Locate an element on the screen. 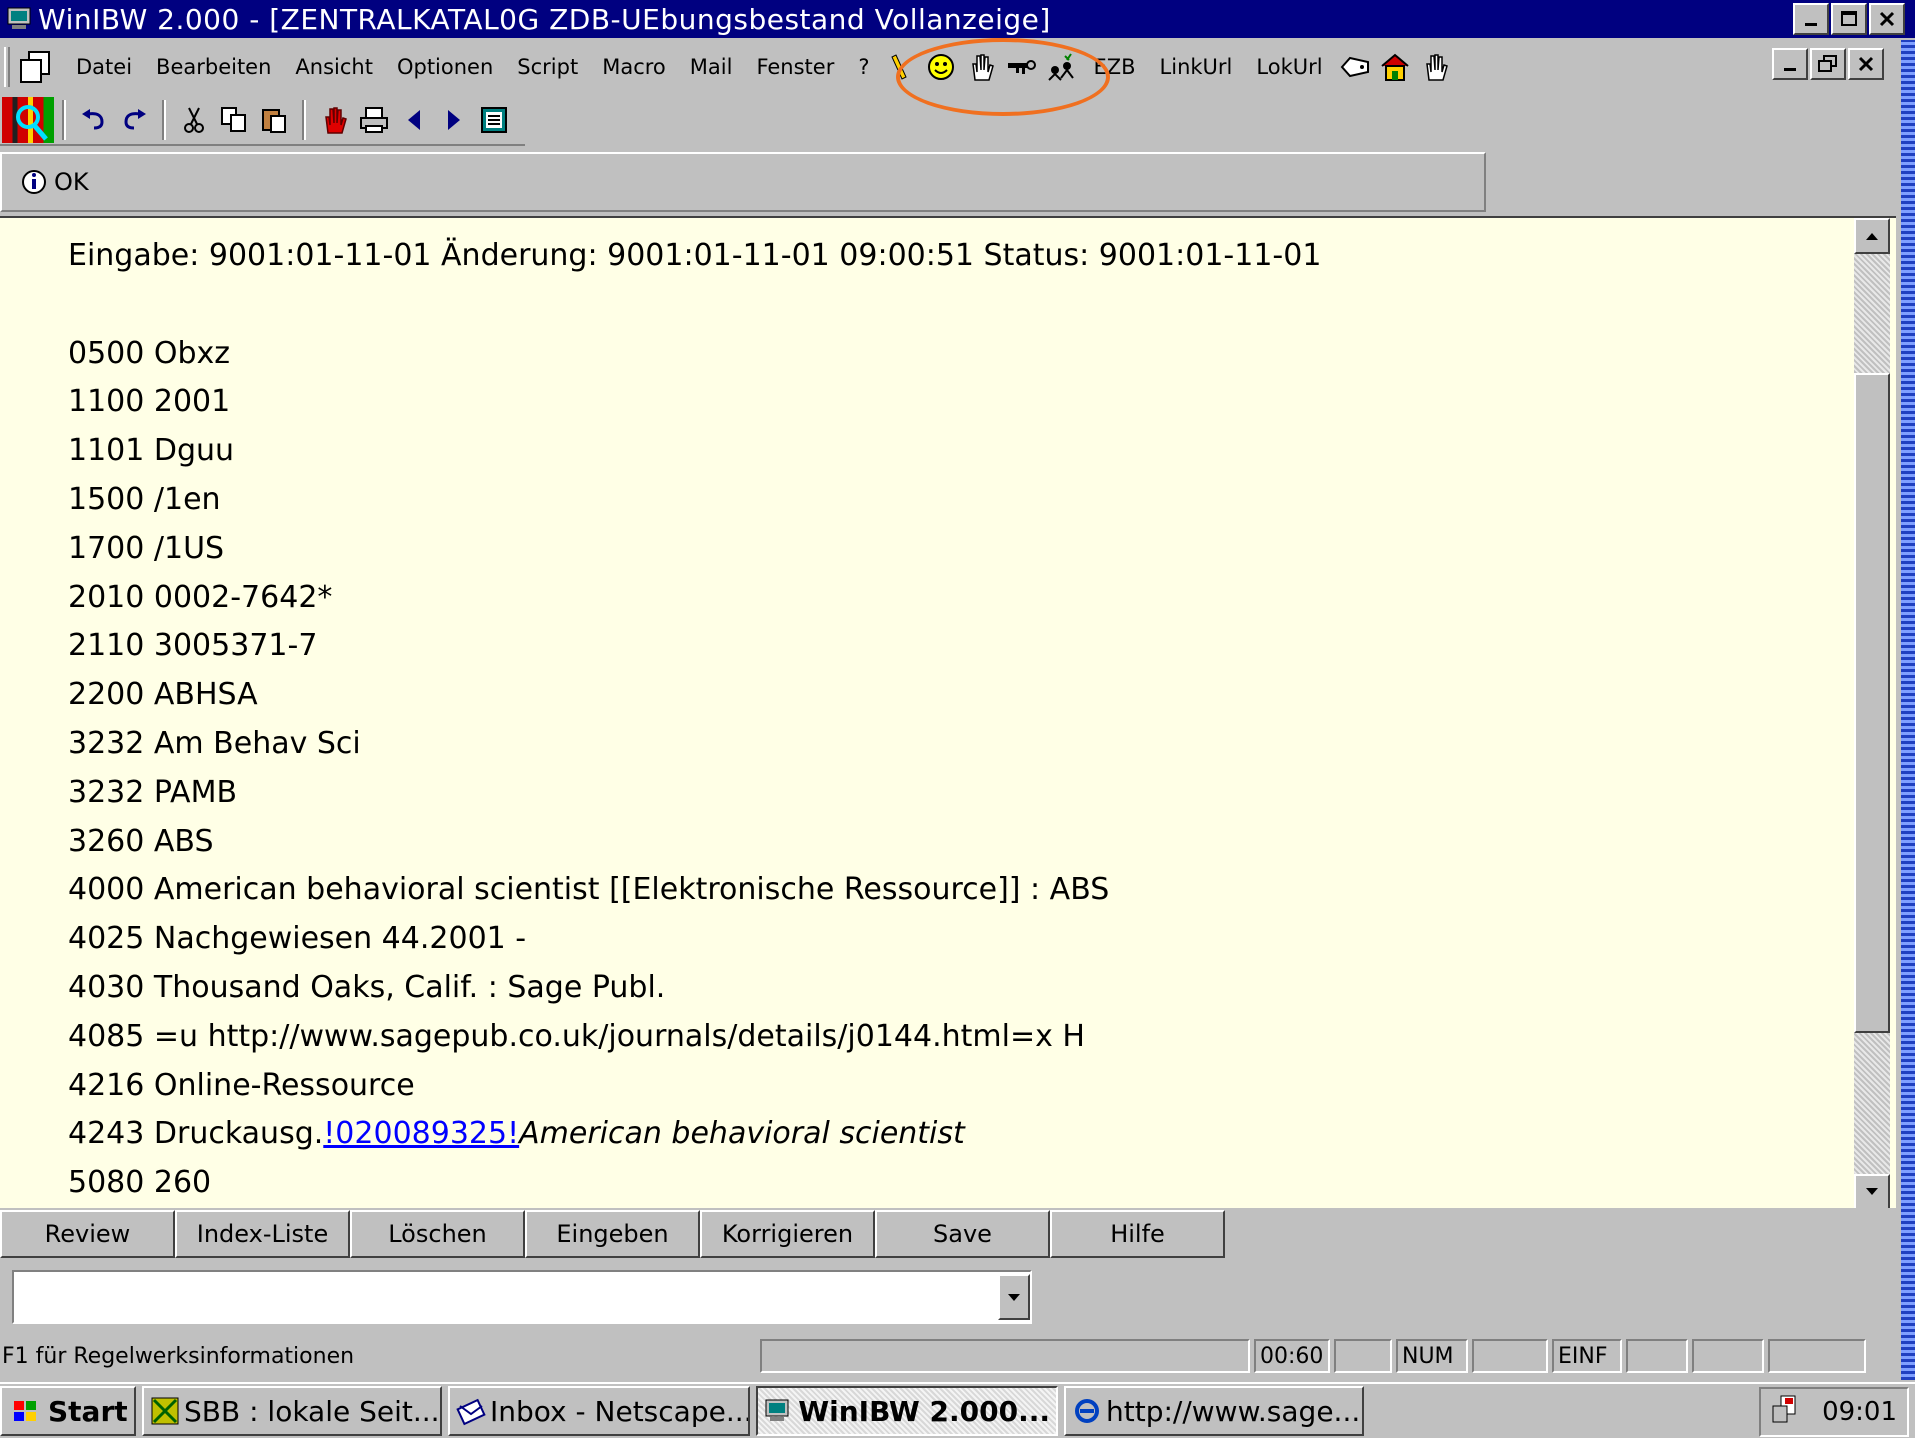  record-line: 2010 0002-7642* is located at coordinates (200, 597).